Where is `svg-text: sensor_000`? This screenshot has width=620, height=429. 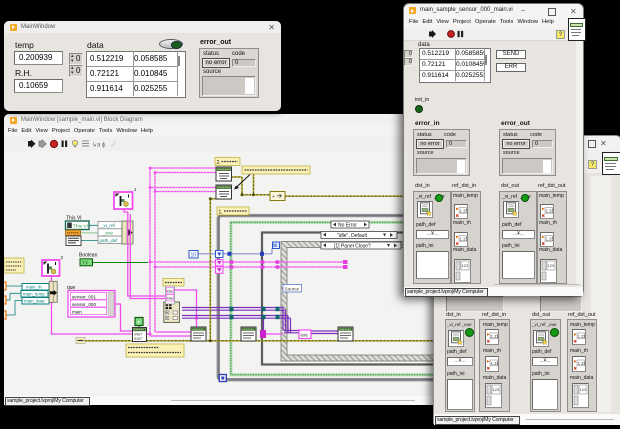
svg-text: sensor_000 is located at coordinates (84, 304).